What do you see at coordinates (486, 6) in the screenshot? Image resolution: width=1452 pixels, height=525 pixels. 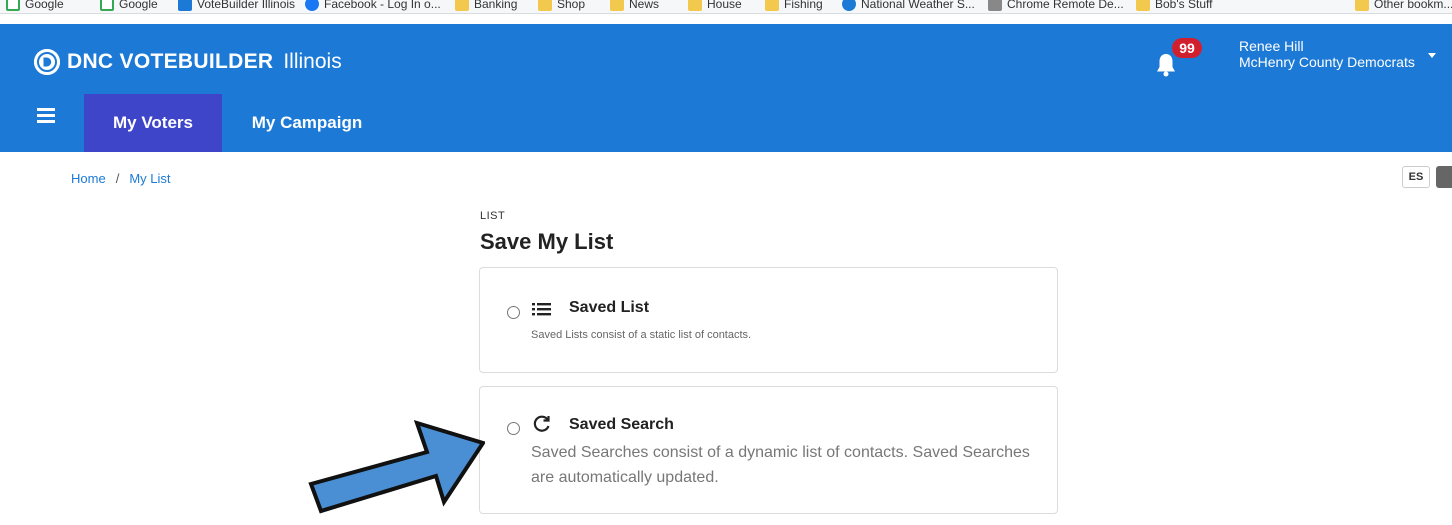 I see `bookmark-item: Banking` at bounding box center [486, 6].